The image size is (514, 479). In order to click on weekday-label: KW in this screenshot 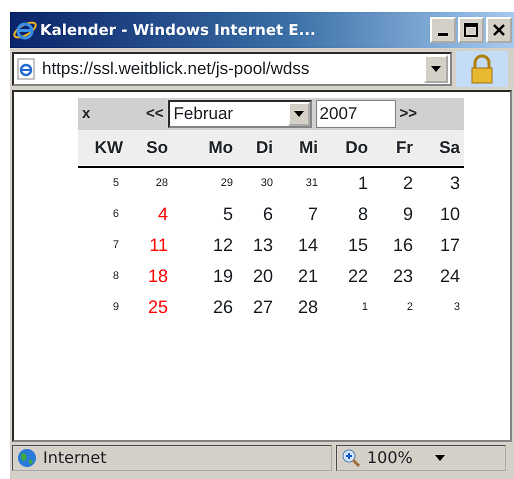, I will do `click(109, 148)`.